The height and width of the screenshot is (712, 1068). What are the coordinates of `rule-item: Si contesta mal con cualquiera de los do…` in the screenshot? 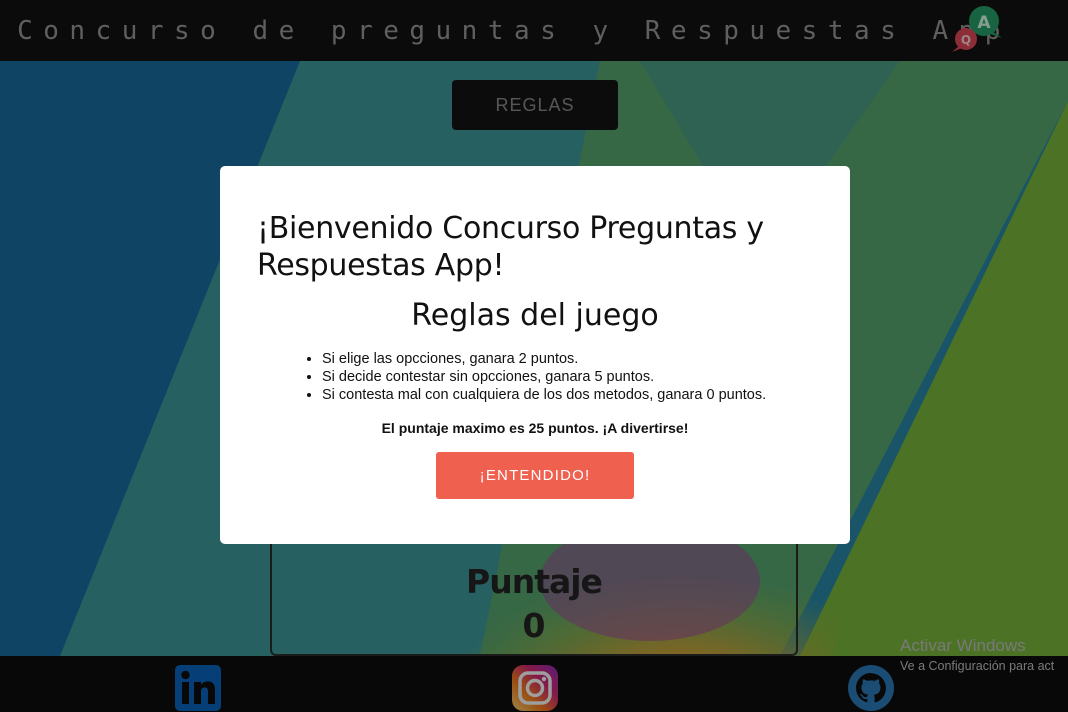 It's located at (544, 395).